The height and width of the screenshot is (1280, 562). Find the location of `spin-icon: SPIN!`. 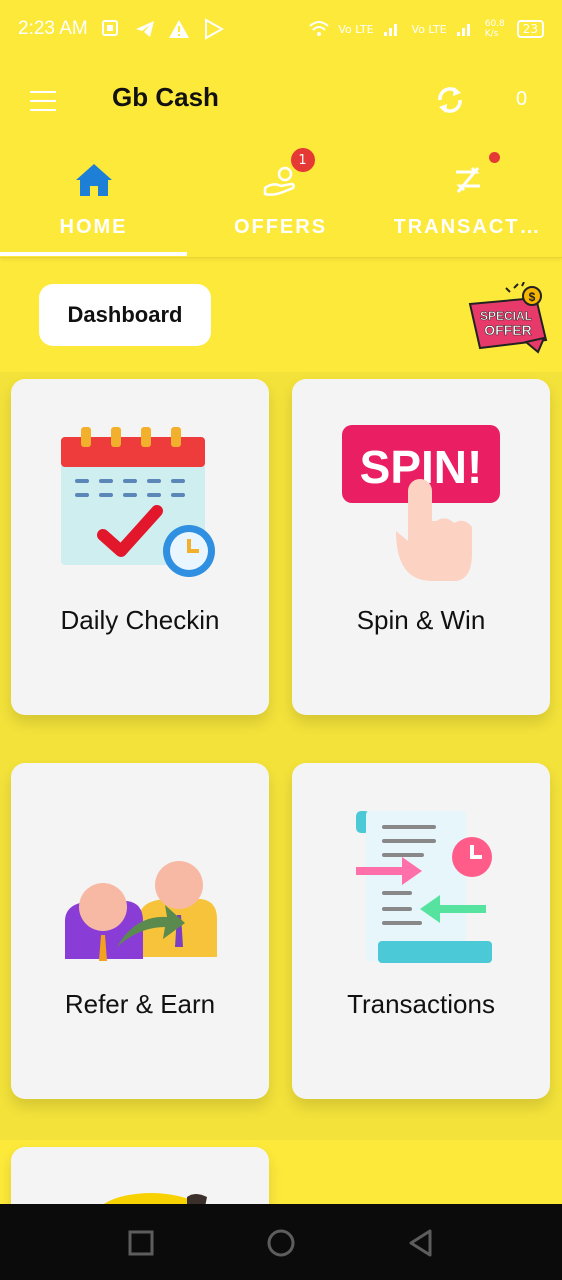

spin-icon: SPIN! is located at coordinates (421, 503).